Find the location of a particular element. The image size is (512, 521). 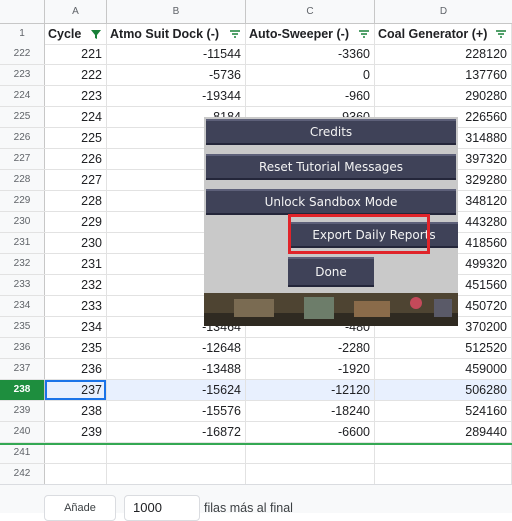

cell-coal: 290280 is located at coordinates (443, 96).